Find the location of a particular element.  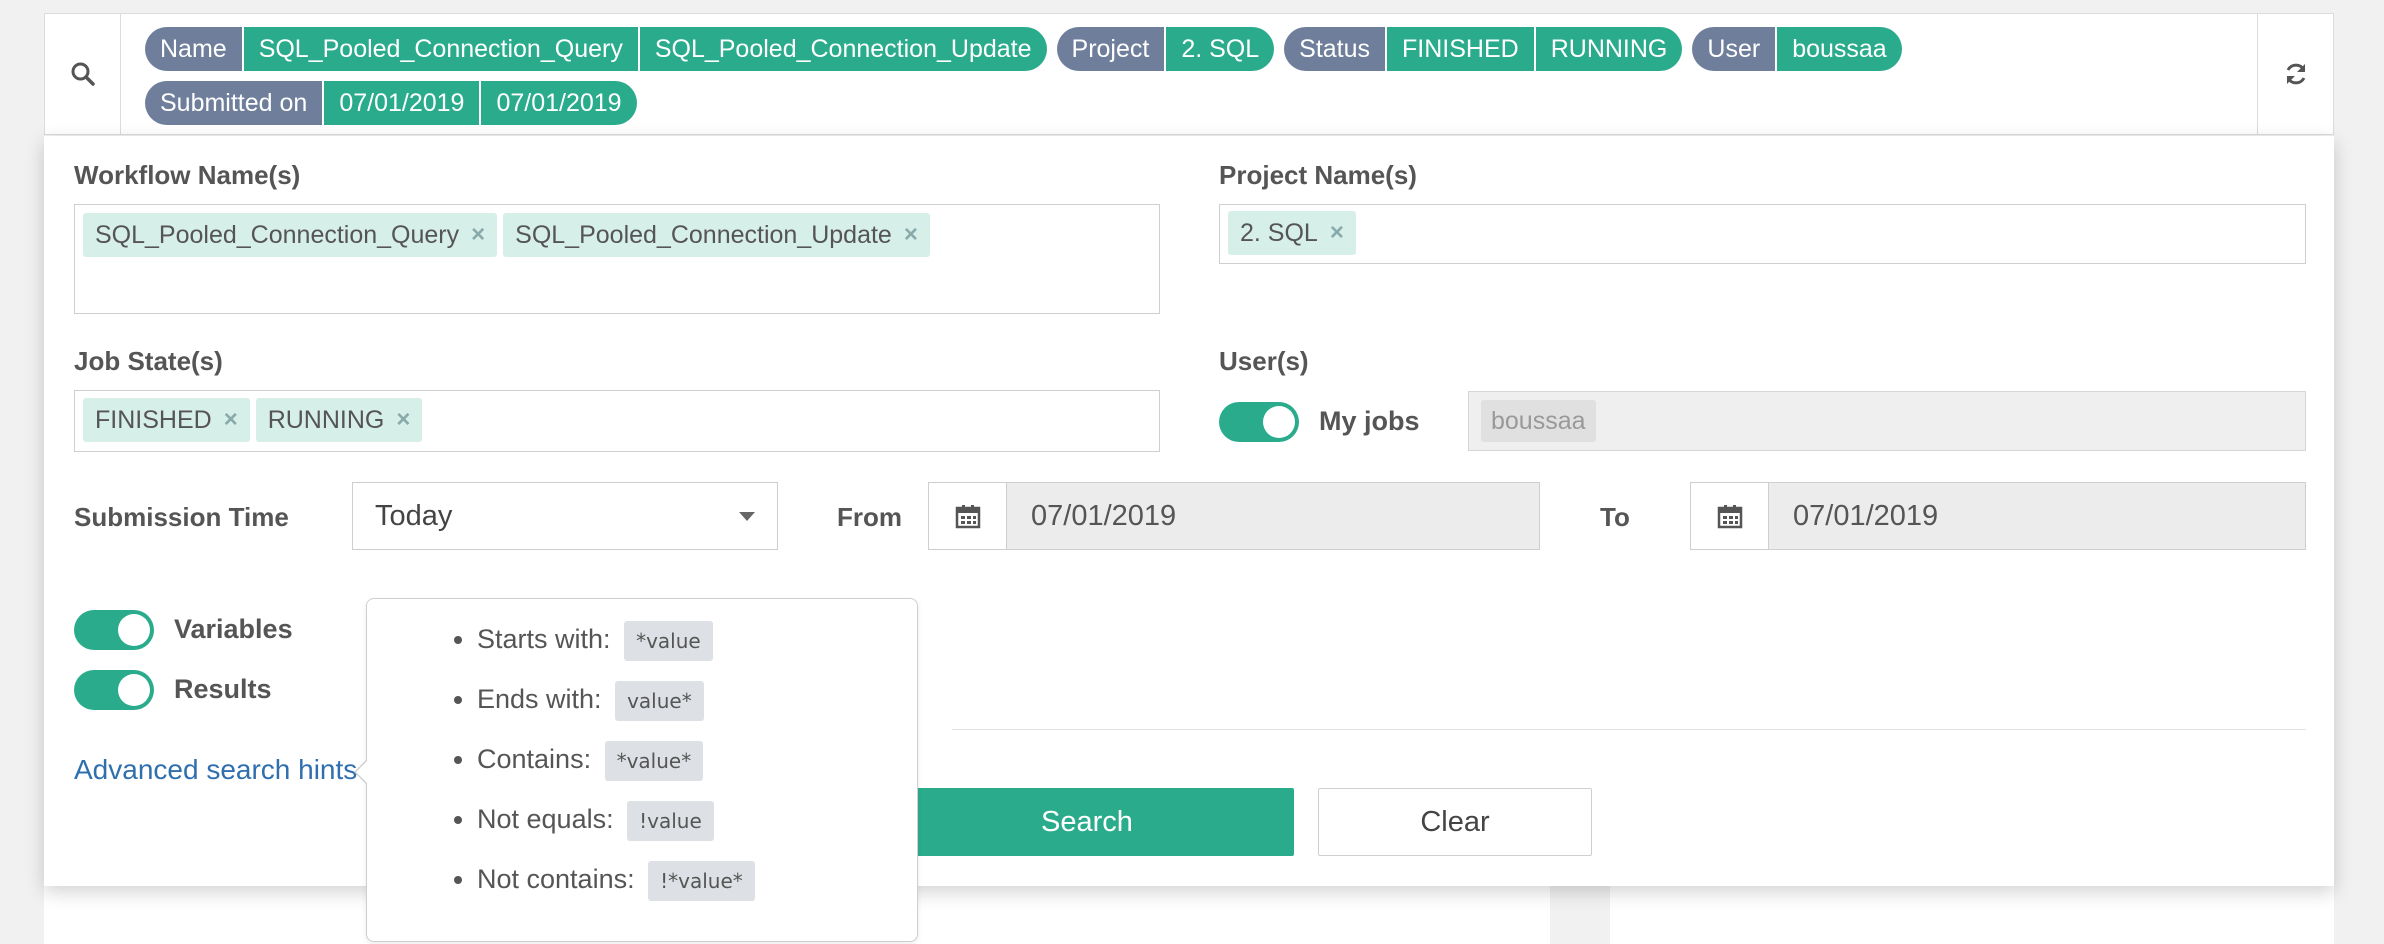

my-jobs-toggle is located at coordinates (1259, 422).